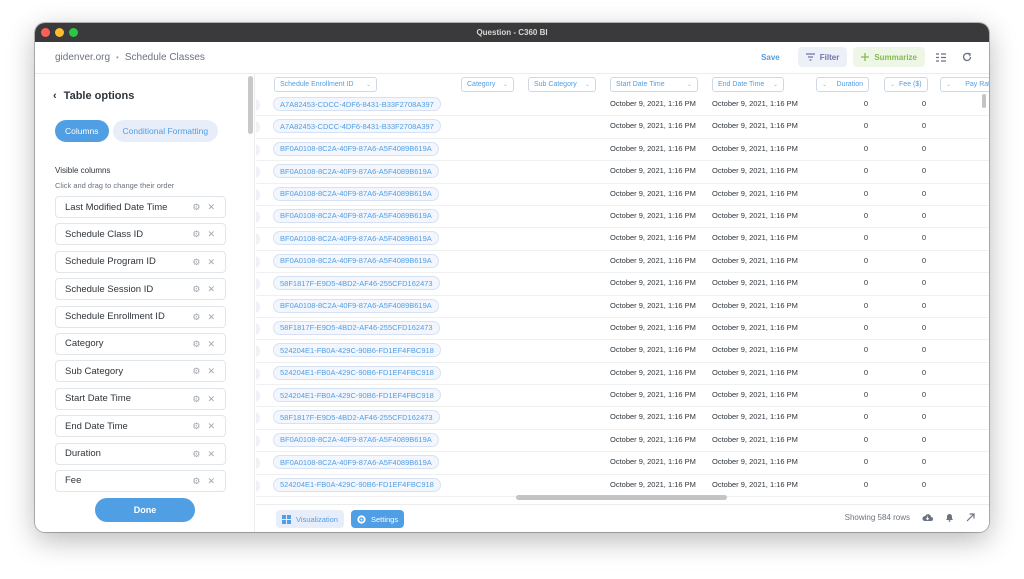 The width and height of the screenshot is (1024, 579). Describe the element at coordinates (949, 517) in the screenshot. I see `bell-icon` at that location.